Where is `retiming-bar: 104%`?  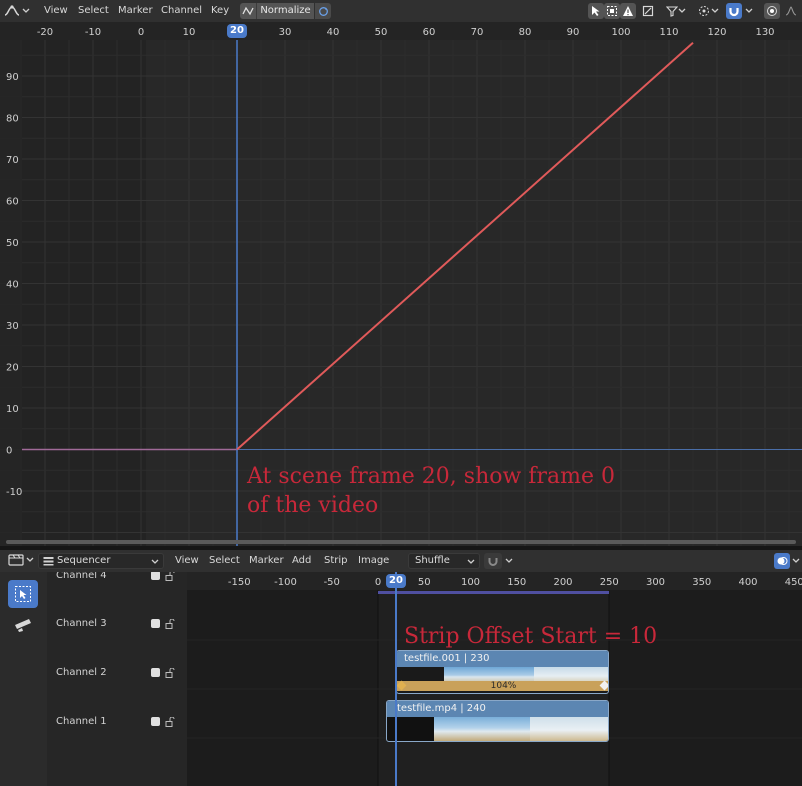
retiming-bar: 104% is located at coordinates (502, 686).